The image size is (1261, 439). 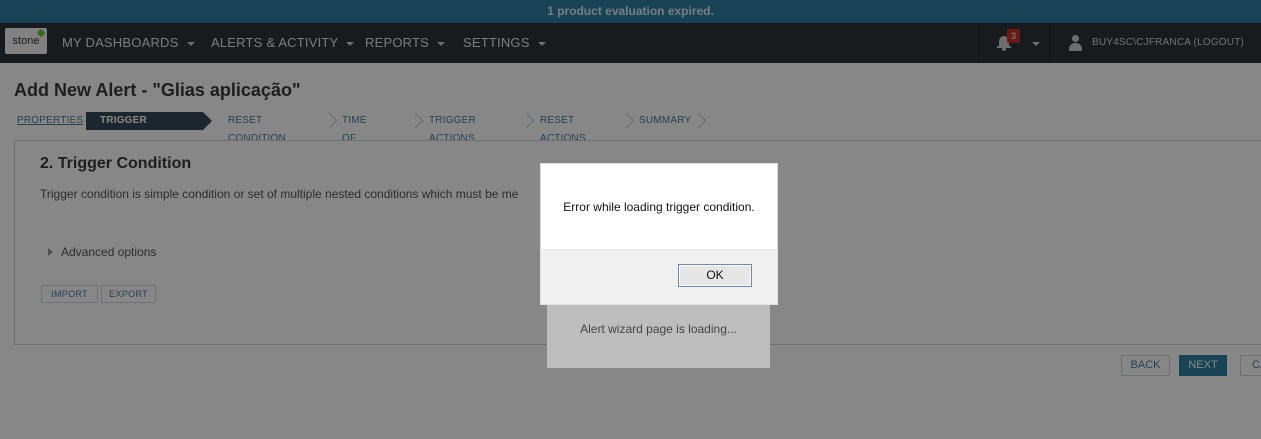 What do you see at coordinates (659, 276) in the screenshot?
I see `dialog-footer: OK` at bounding box center [659, 276].